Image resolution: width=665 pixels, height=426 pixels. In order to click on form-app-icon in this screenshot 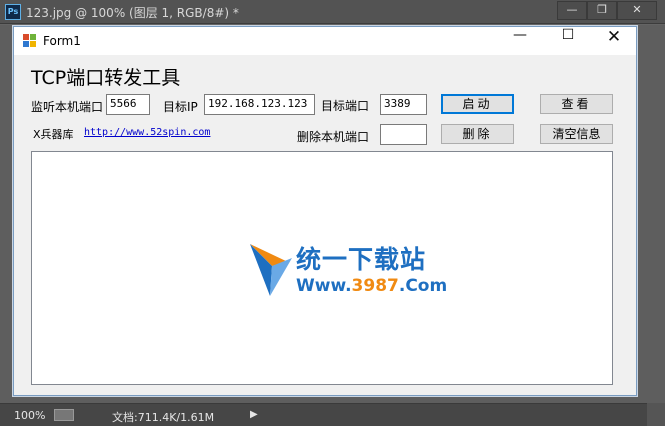, I will do `click(29, 40)`.